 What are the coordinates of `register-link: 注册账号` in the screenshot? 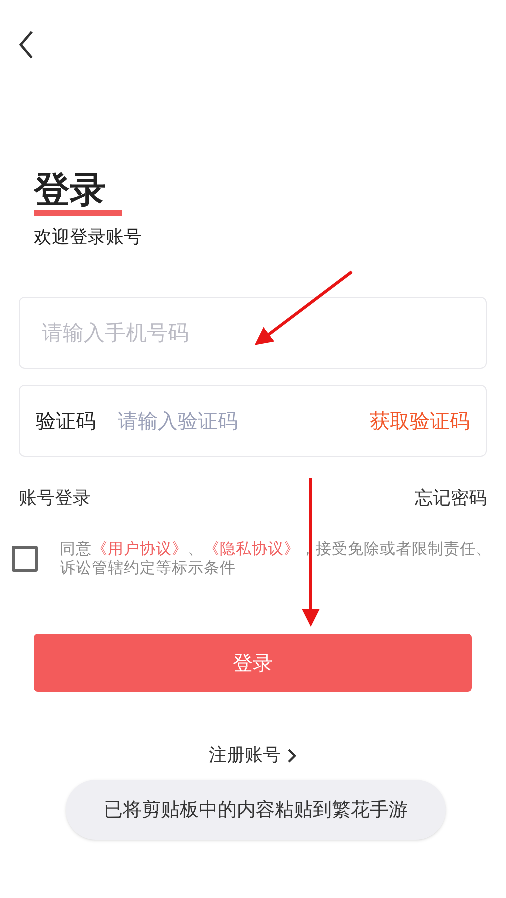 It's located at (245, 755).